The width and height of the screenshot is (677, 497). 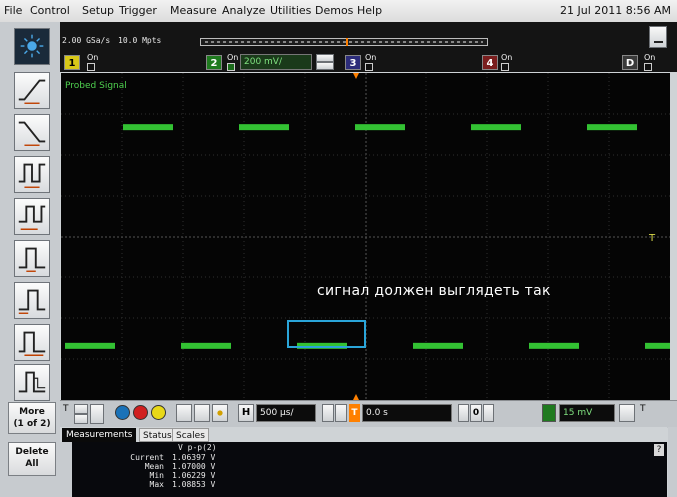 I want to click on channel-3-button: 3, so click(x=353, y=62).